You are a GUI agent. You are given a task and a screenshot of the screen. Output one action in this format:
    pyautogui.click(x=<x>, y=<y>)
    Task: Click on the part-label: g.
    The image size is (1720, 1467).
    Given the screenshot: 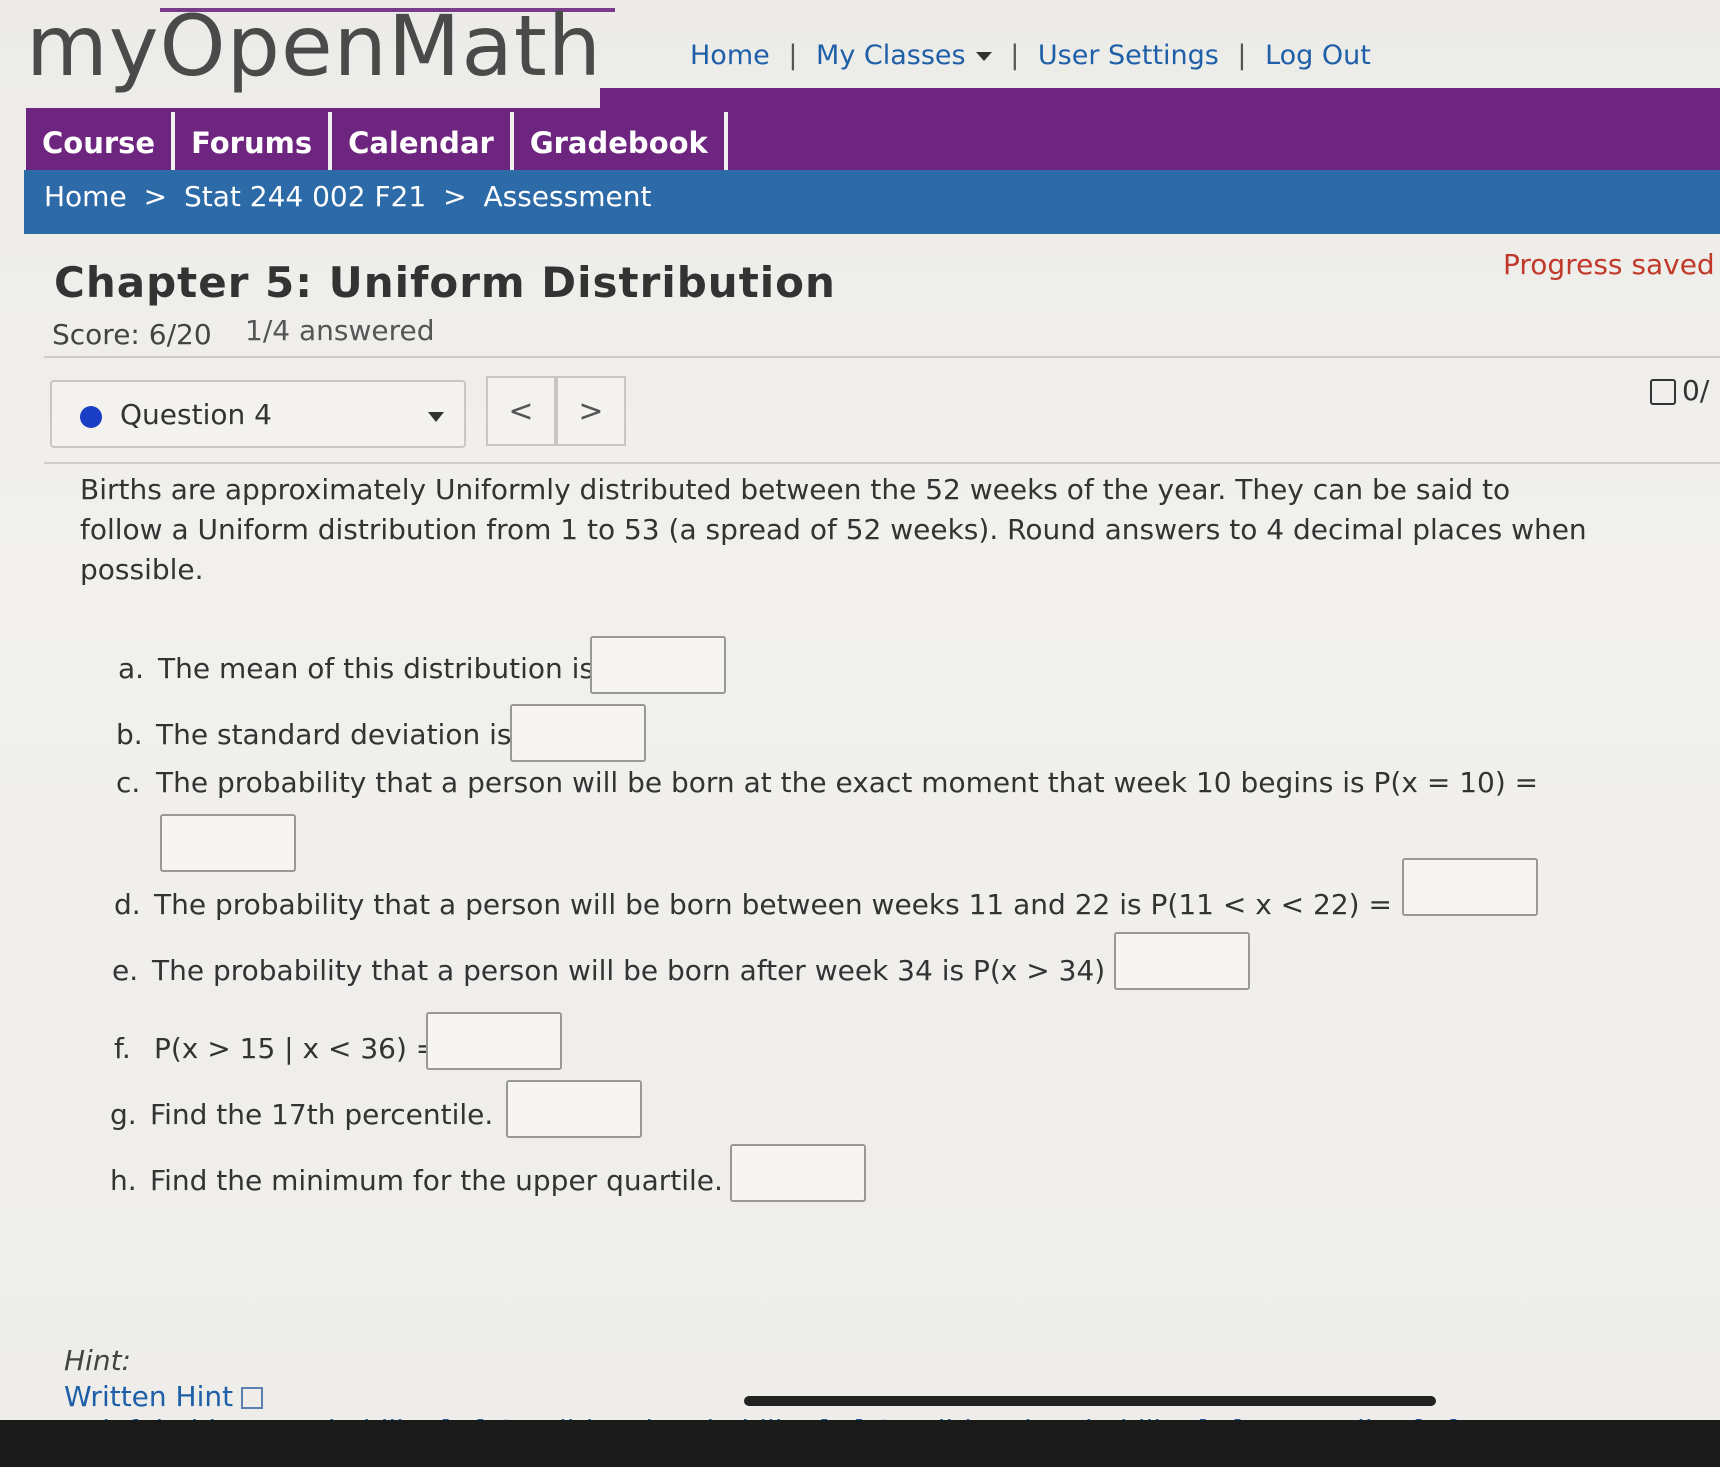 What is the action you would take?
    pyautogui.click(x=123, y=1114)
    